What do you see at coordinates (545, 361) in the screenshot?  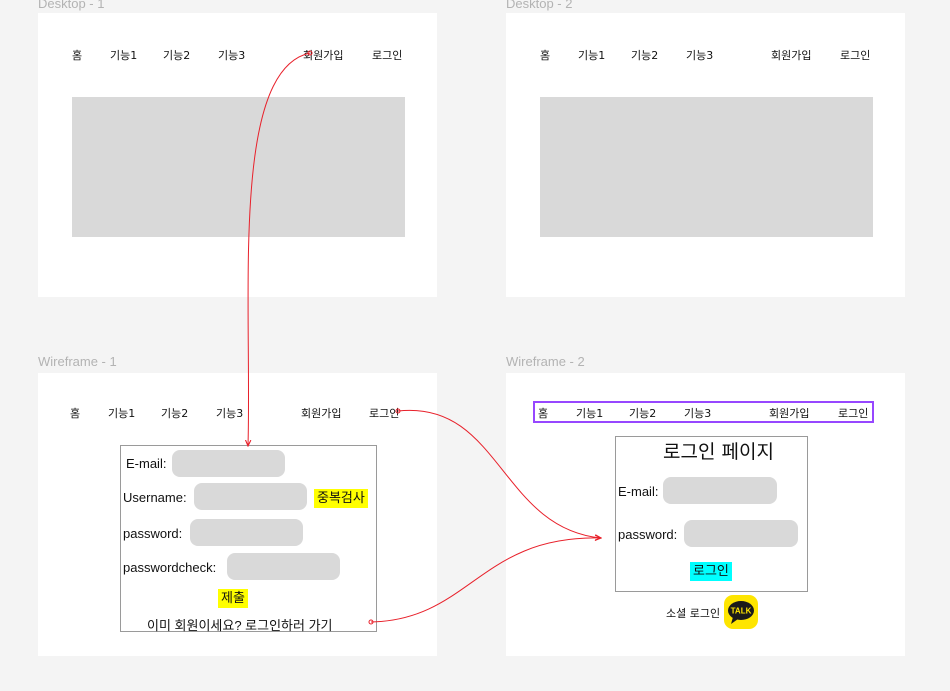 I see `frame-title-wireframe-2: Wireframe - 2` at bounding box center [545, 361].